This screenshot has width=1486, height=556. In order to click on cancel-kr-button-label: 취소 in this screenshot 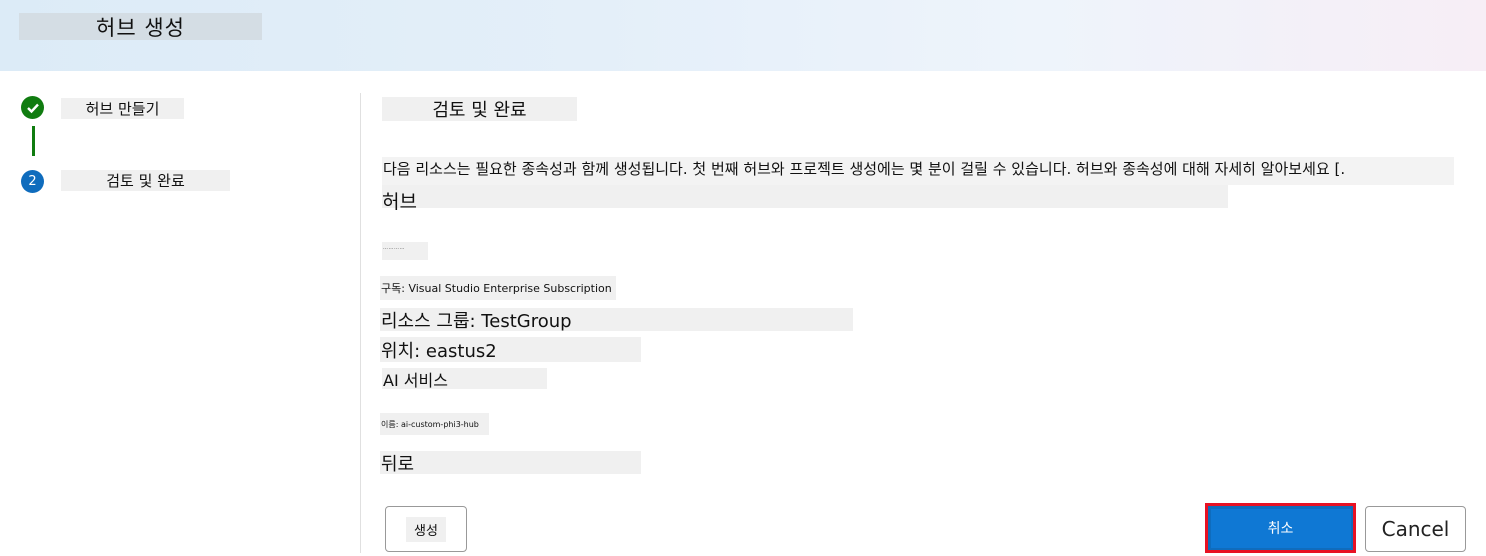, I will do `click(1280, 528)`.